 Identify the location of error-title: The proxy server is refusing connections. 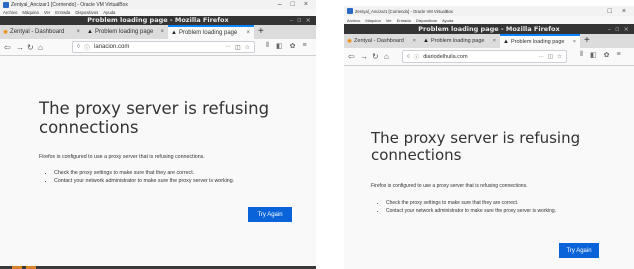
(154, 118).